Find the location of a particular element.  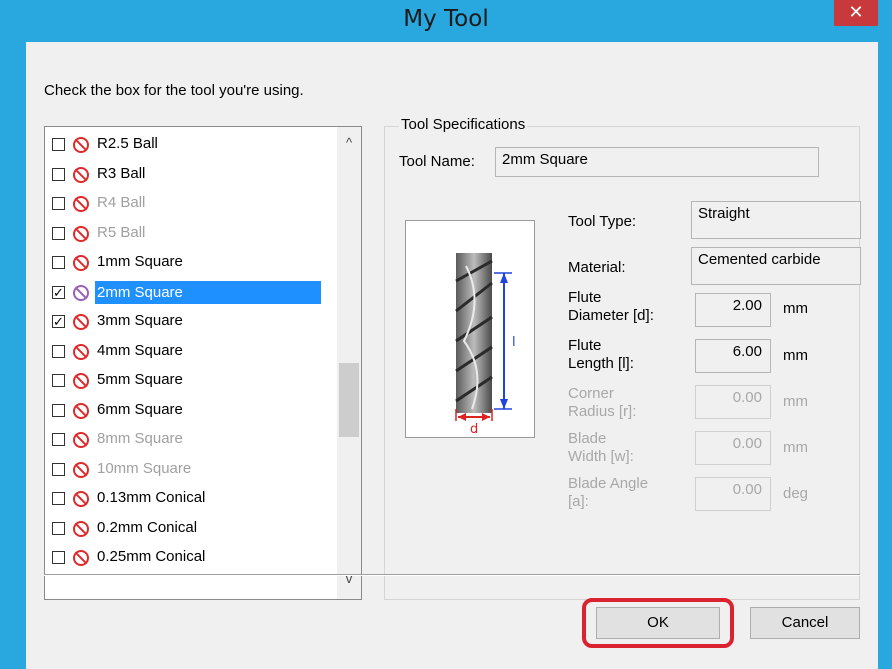

tool-diagram: l d is located at coordinates (470, 329).